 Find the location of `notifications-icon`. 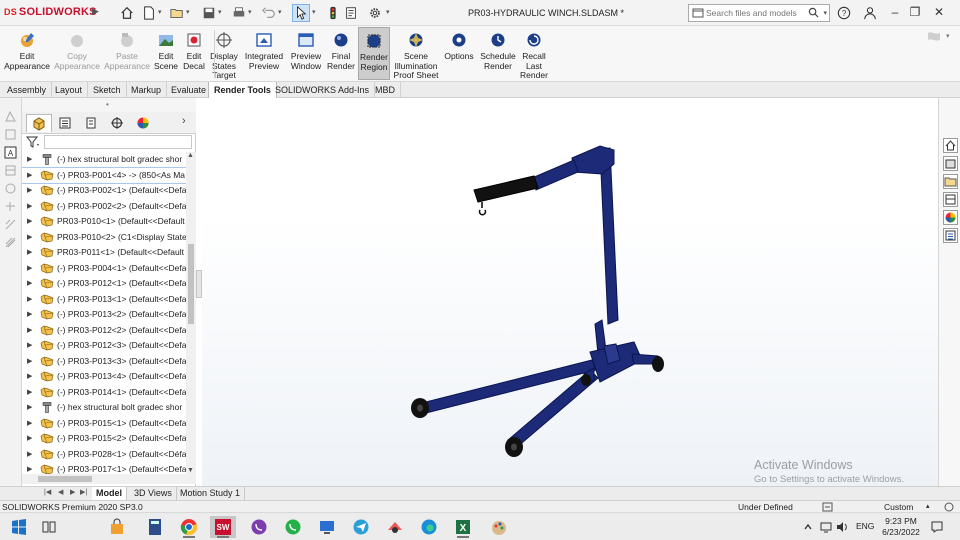

notifications-icon is located at coordinates (937, 527).